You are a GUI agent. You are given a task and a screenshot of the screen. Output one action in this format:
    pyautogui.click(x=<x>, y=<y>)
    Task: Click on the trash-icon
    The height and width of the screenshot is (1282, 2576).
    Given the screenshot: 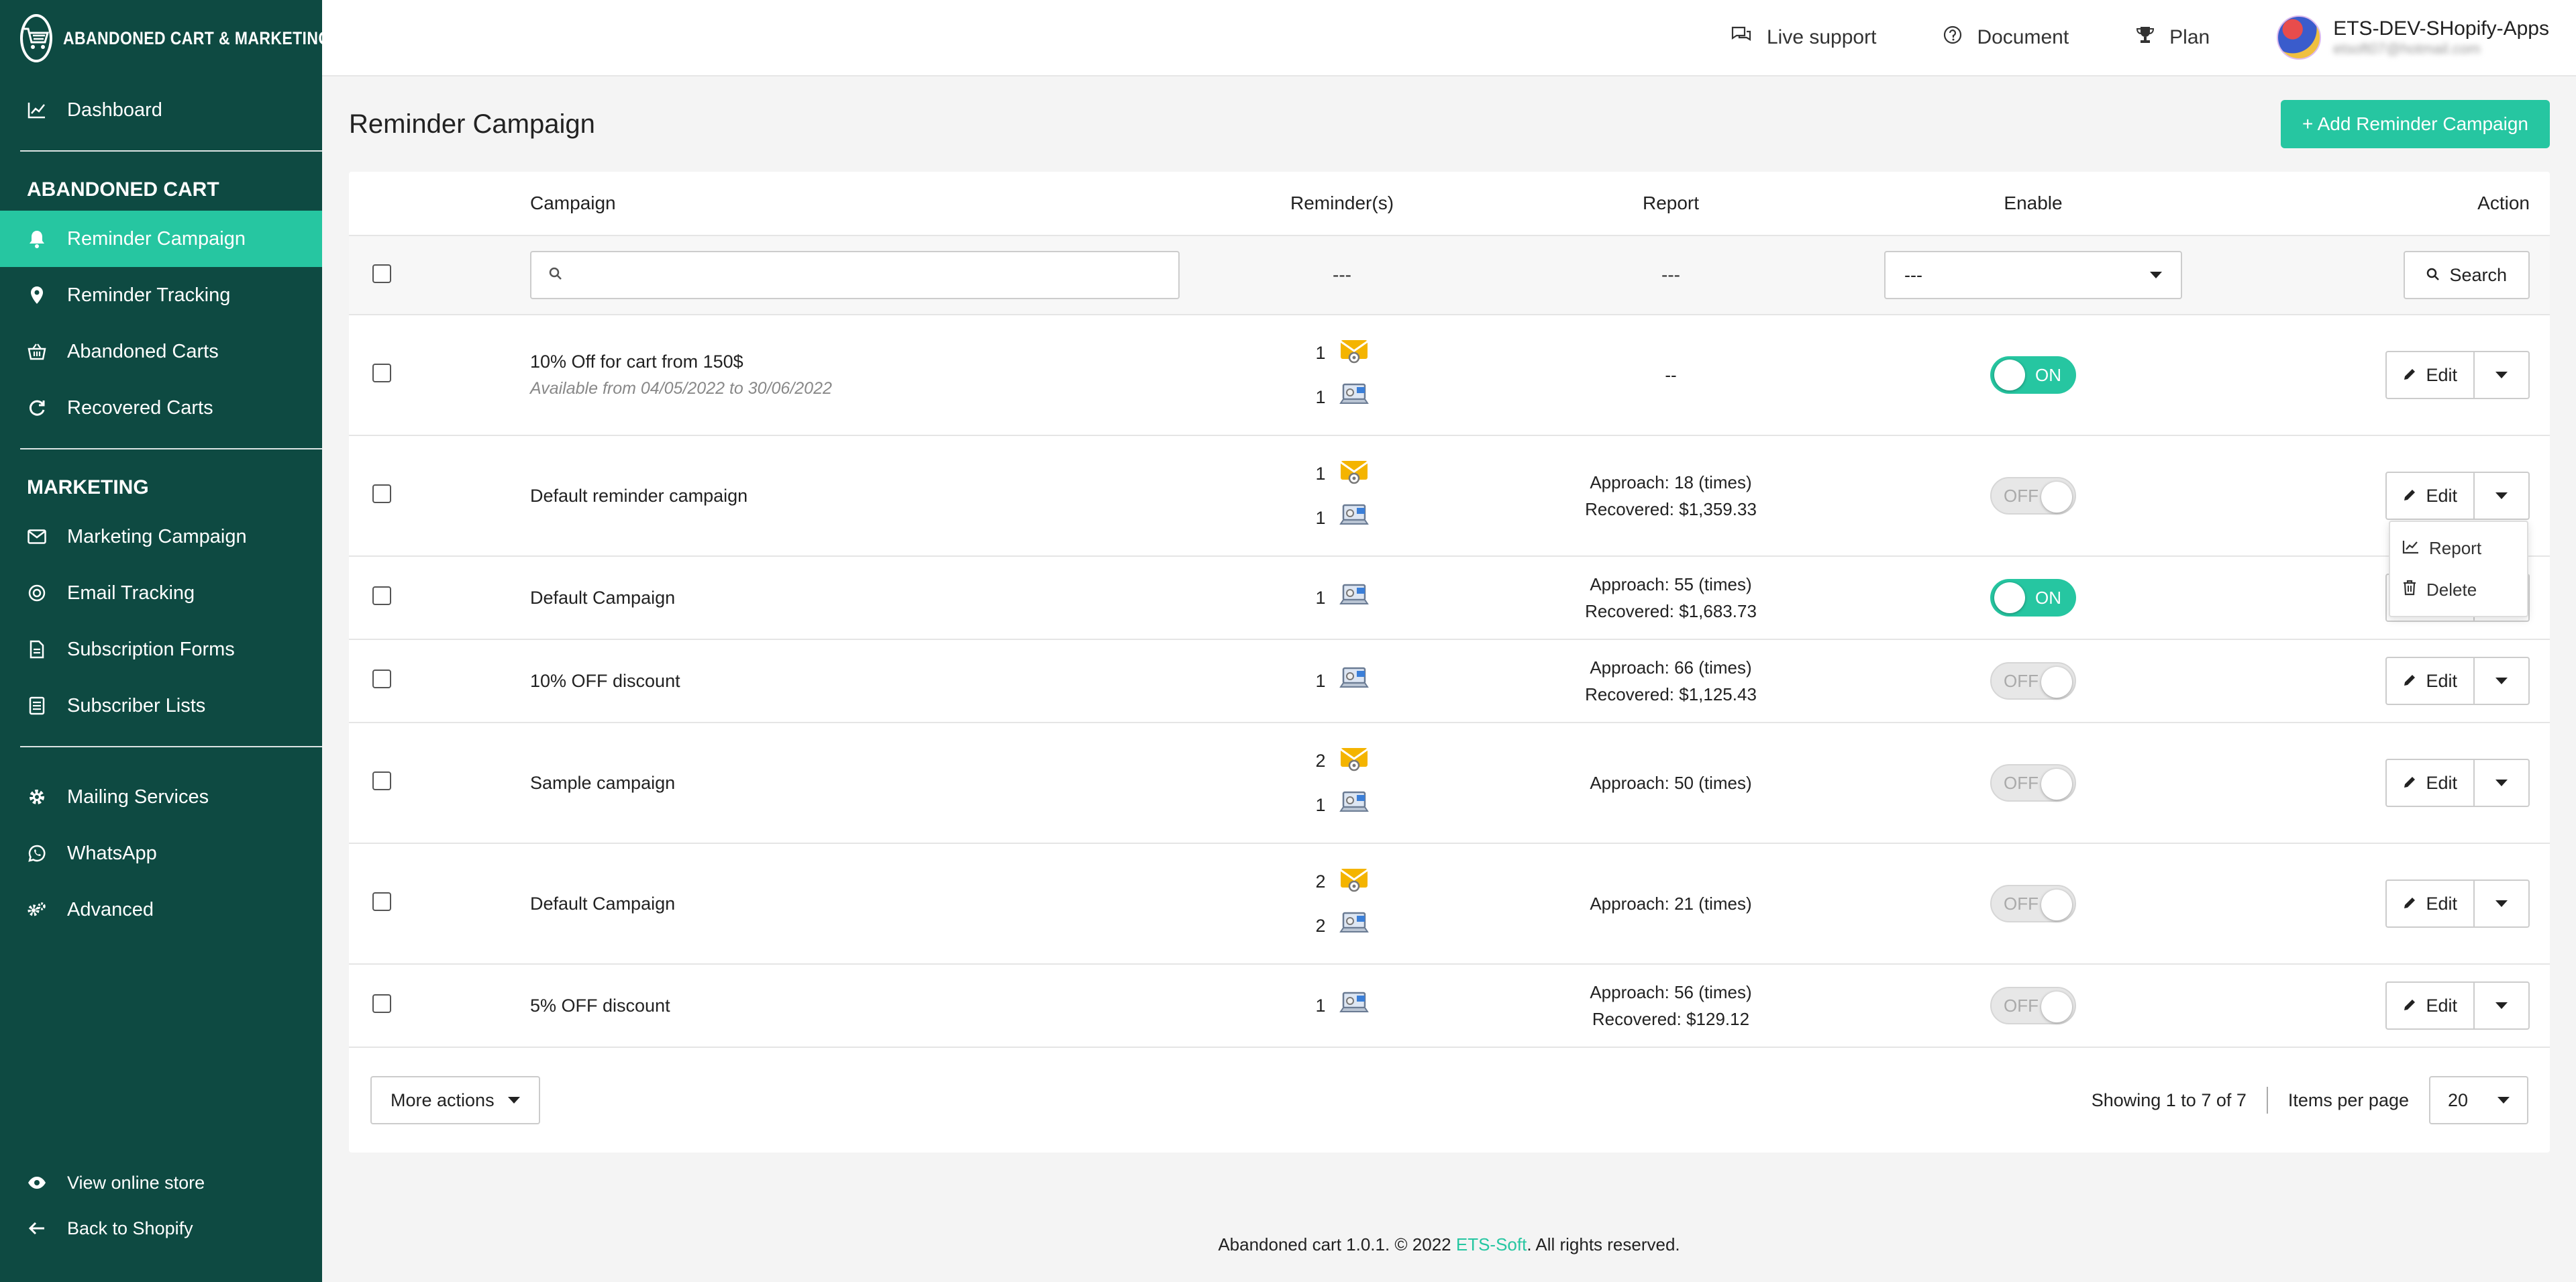 What is the action you would take?
    pyautogui.click(x=2409, y=590)
    